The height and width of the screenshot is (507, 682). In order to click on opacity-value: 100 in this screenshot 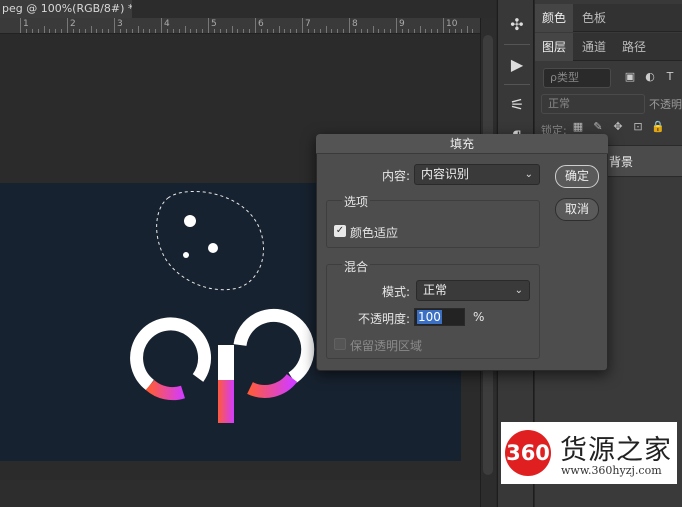, I will do `click(429, 317)`.